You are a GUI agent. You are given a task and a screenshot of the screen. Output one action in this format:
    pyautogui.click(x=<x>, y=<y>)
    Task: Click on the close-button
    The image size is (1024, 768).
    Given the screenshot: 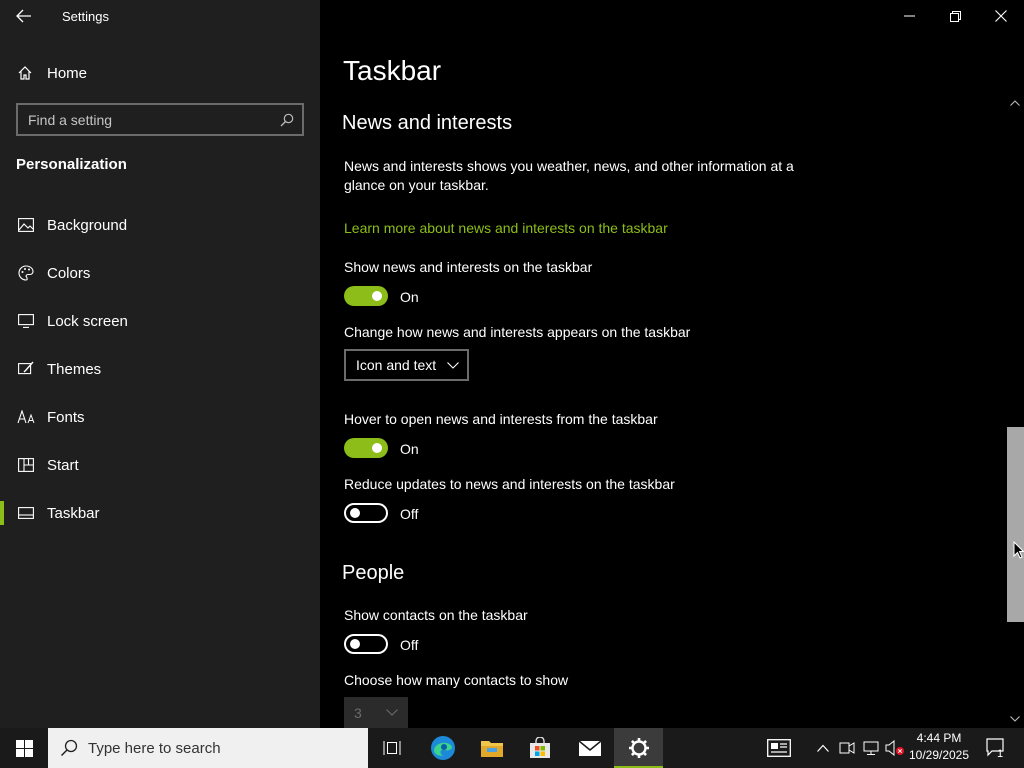 What is the action you would take?
    pyautogui.click(x=1001, y=16)
    